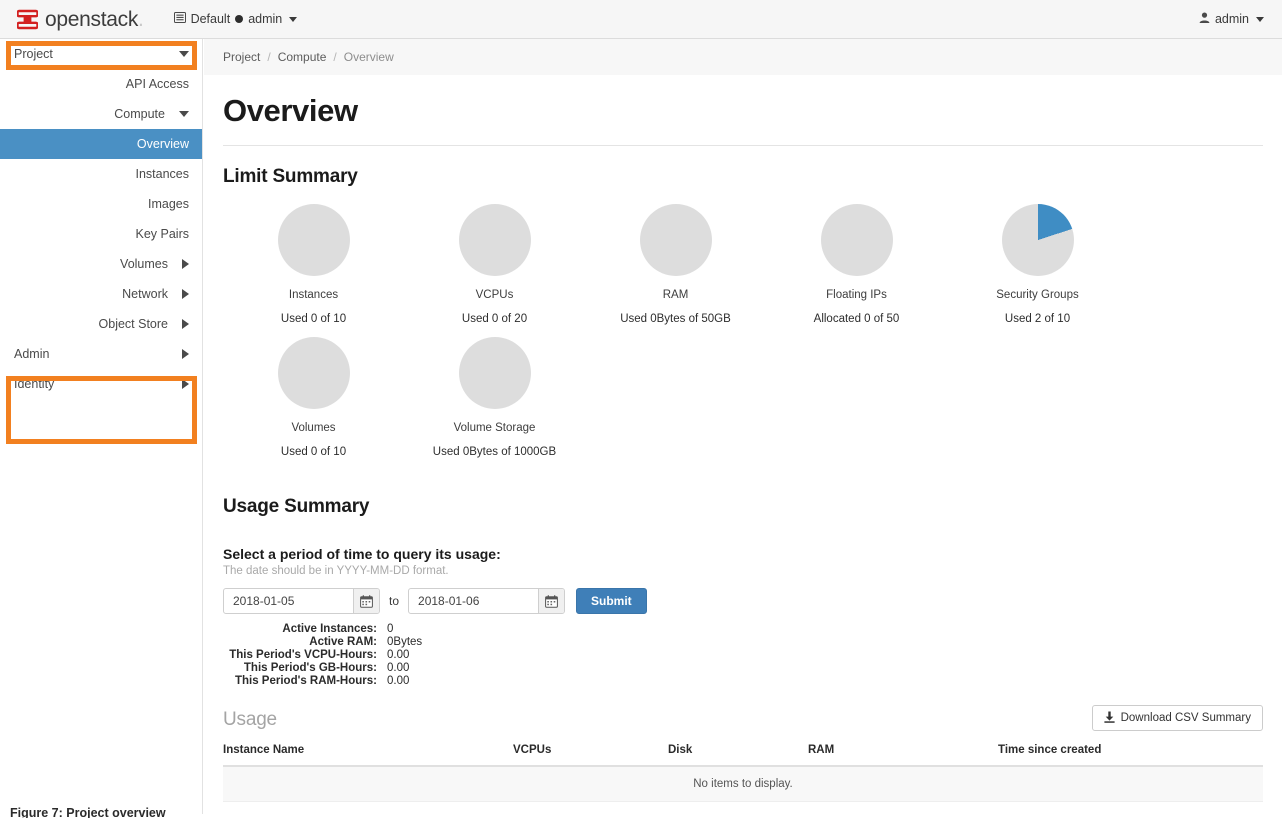 Image resolution: width=1282 pixels, height=818 pixels. I want to click on sidebar-item-label: Object Store, so click(133, 324).